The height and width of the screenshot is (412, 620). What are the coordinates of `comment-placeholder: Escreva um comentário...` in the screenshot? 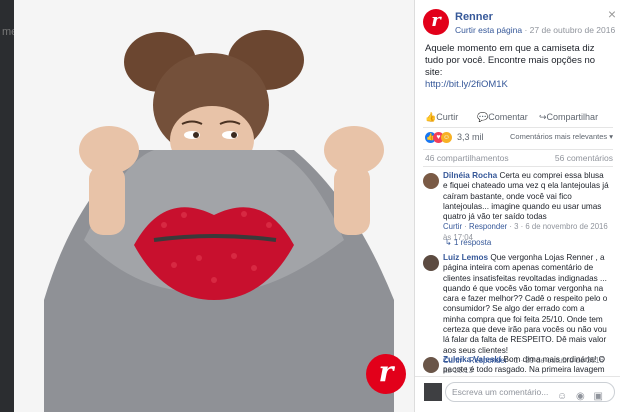 It's located at (500, 392).